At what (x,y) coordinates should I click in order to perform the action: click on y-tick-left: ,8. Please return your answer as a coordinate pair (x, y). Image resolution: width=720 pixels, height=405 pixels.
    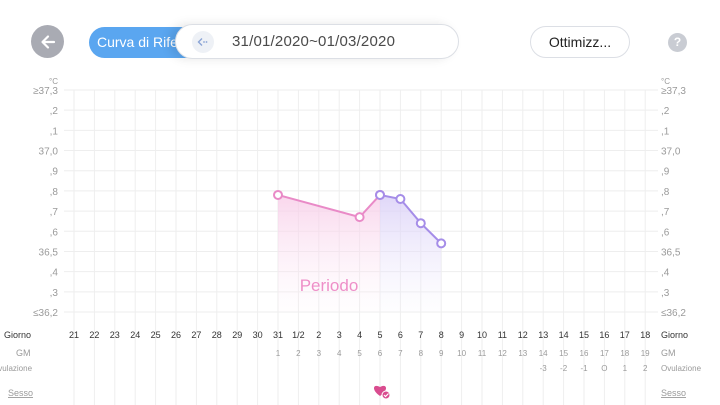
    Looking at the image, I should click on (54, 192).